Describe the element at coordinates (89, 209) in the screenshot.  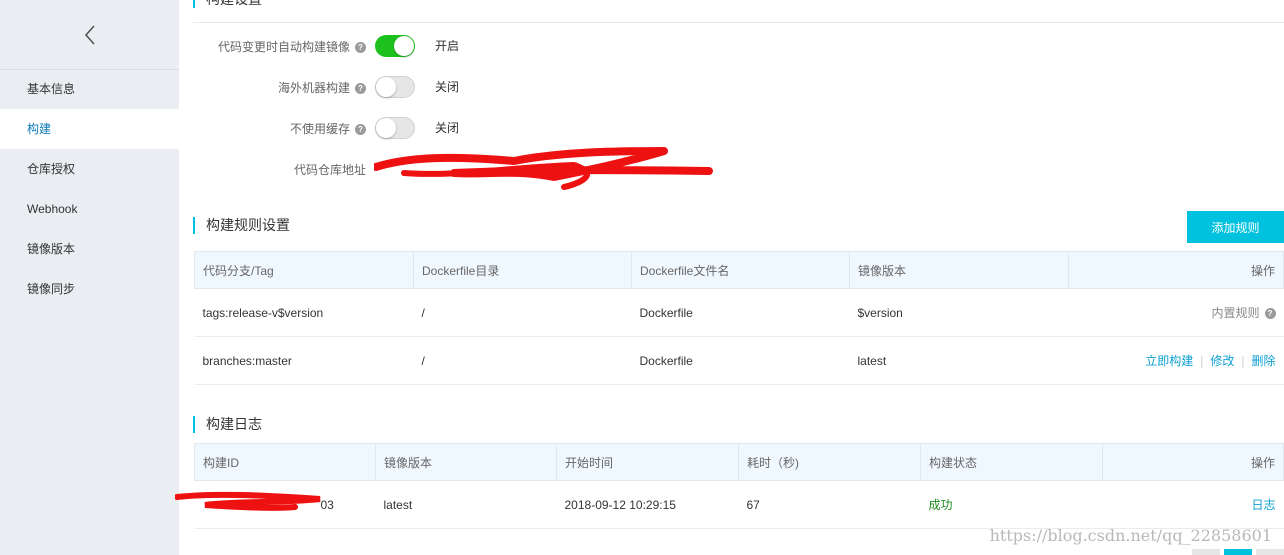
I see `sidebar-item-webhook: Webhook` at that location.